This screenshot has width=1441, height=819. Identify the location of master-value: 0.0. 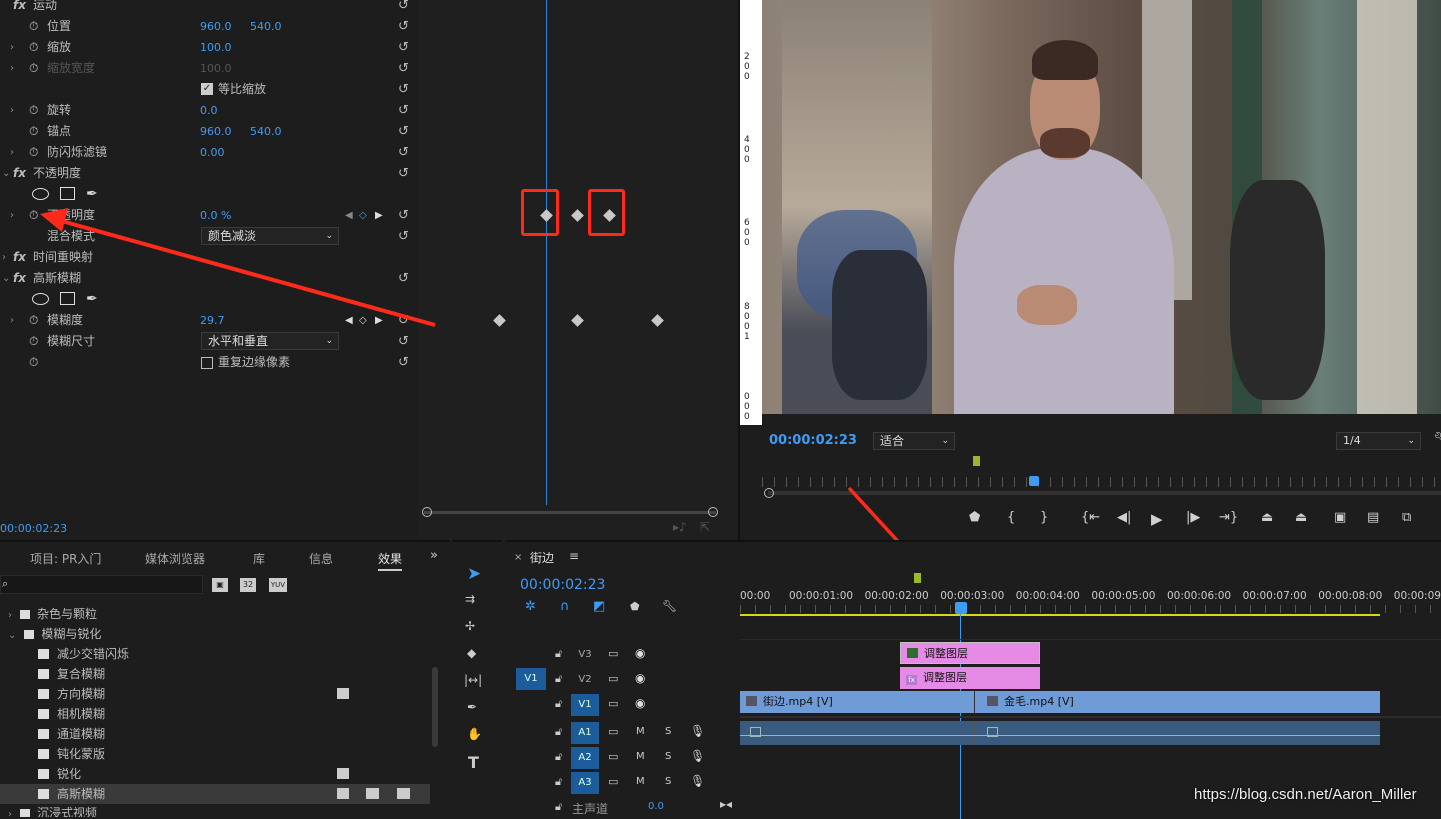
(656, 806).